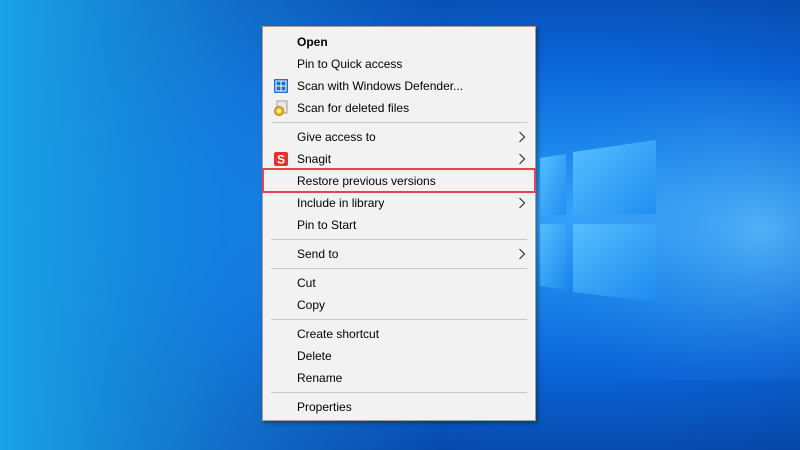  I want to click on svg-text: S, so click(281, 160).